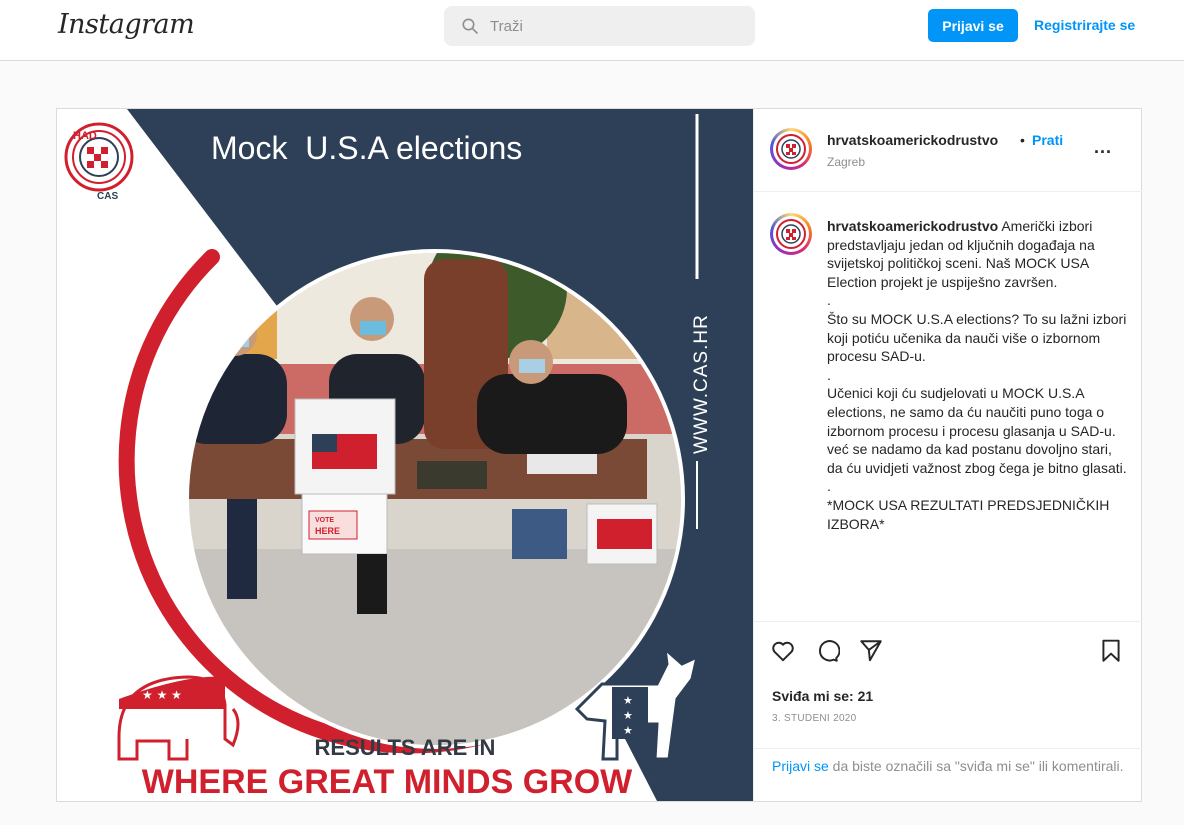  What do you see at coordinates (912, 226) in the screenshot?
I see `caption-username: hrvatskoamerickodrustvo` at bounding box center [912, 226].